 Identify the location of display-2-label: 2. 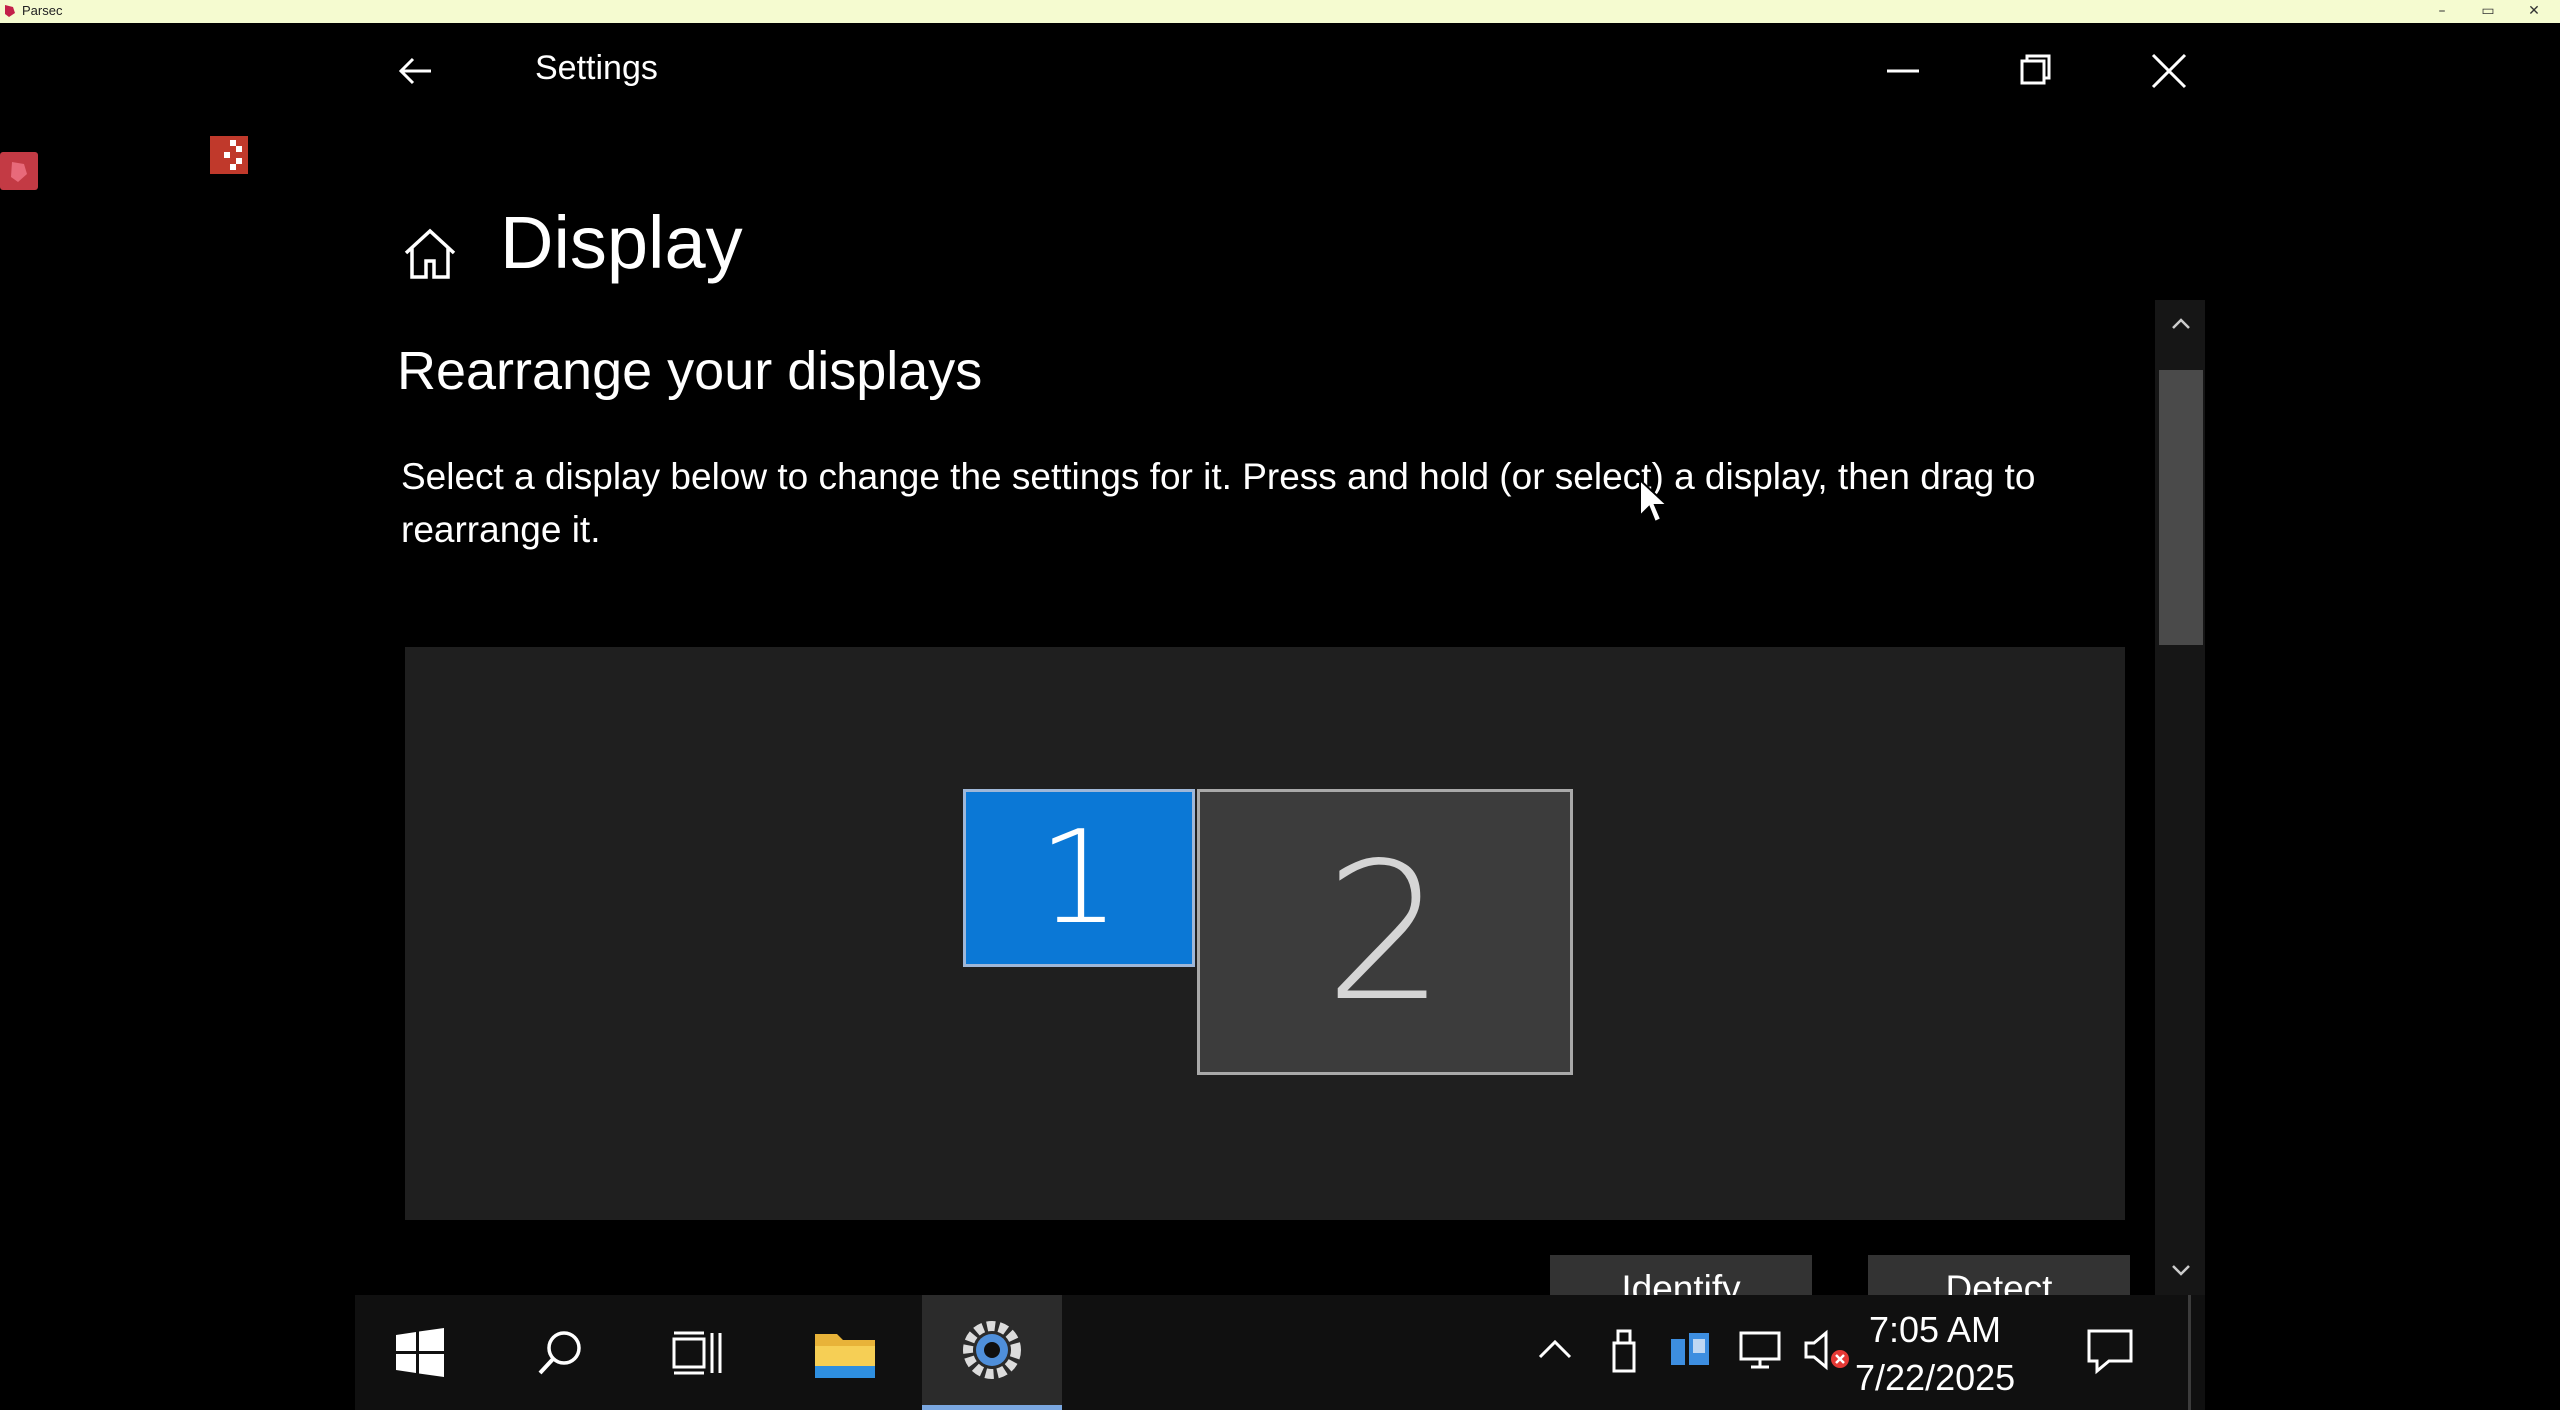
(1385, 932).